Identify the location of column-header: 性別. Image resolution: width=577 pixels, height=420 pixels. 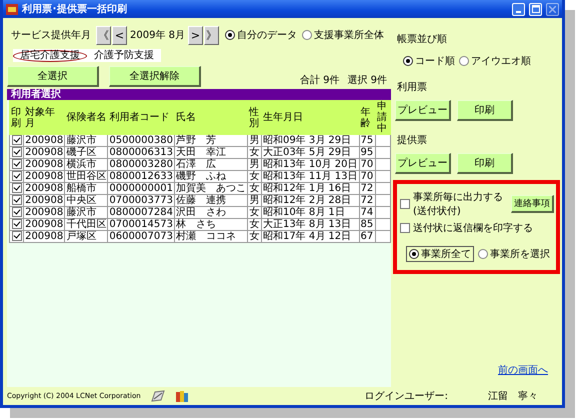
(254, 117).